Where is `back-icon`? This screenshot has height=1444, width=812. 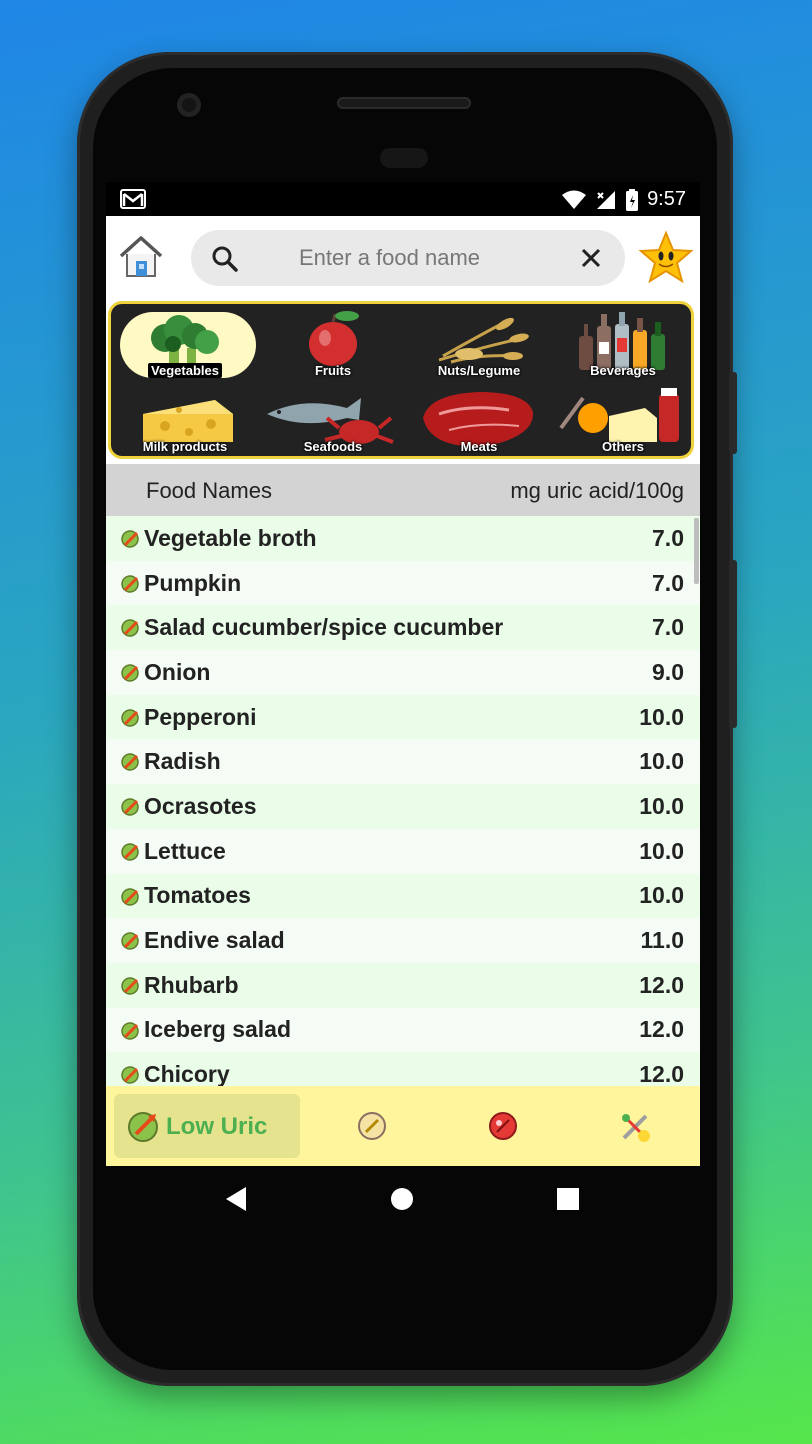 back-icon is located at coordinates (236, 1199).